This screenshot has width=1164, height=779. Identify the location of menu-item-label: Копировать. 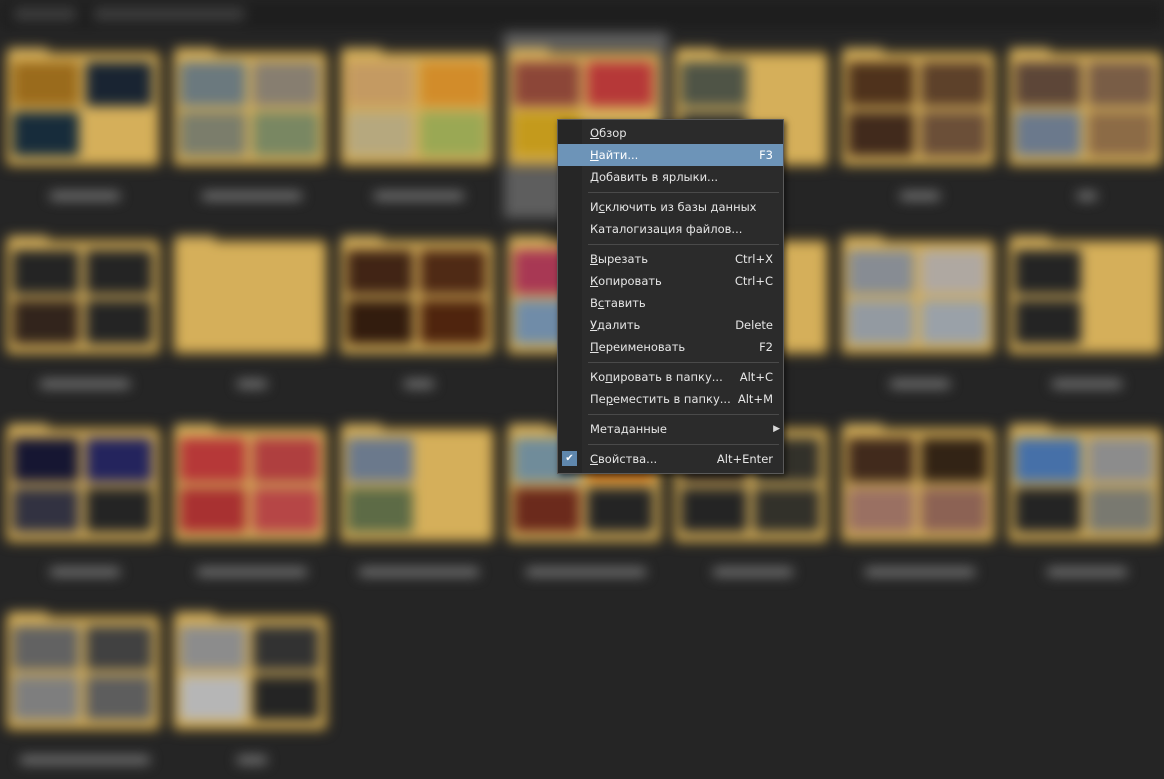
(626, 281).